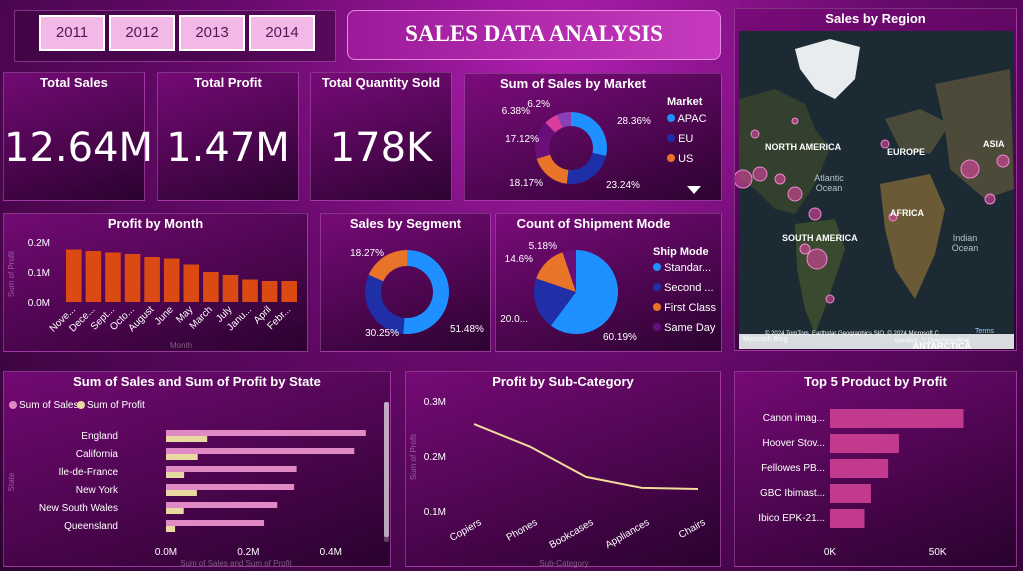  I want to click on segment-donut-svg: 51.48% 30.25% 18.27%, so click(417, 293).